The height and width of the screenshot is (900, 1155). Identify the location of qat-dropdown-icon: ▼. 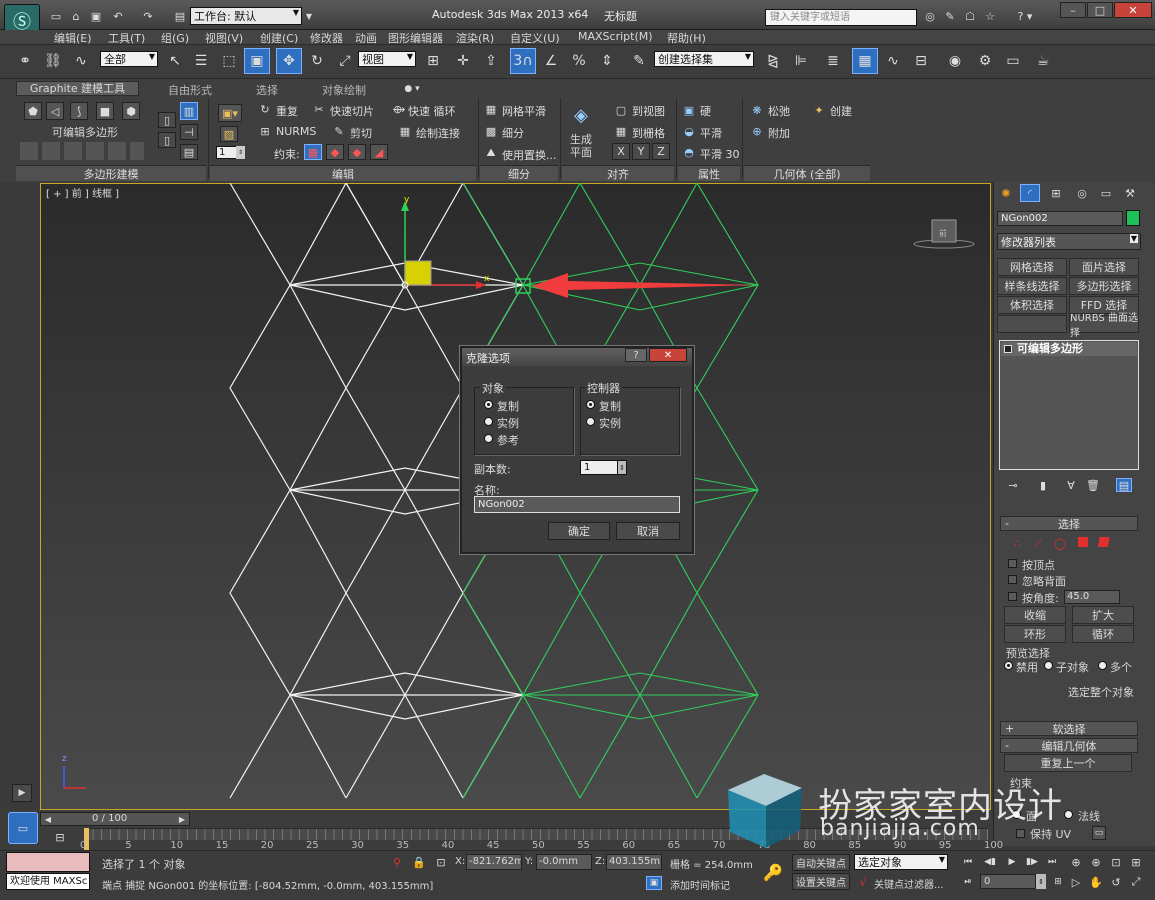
(309, 16).